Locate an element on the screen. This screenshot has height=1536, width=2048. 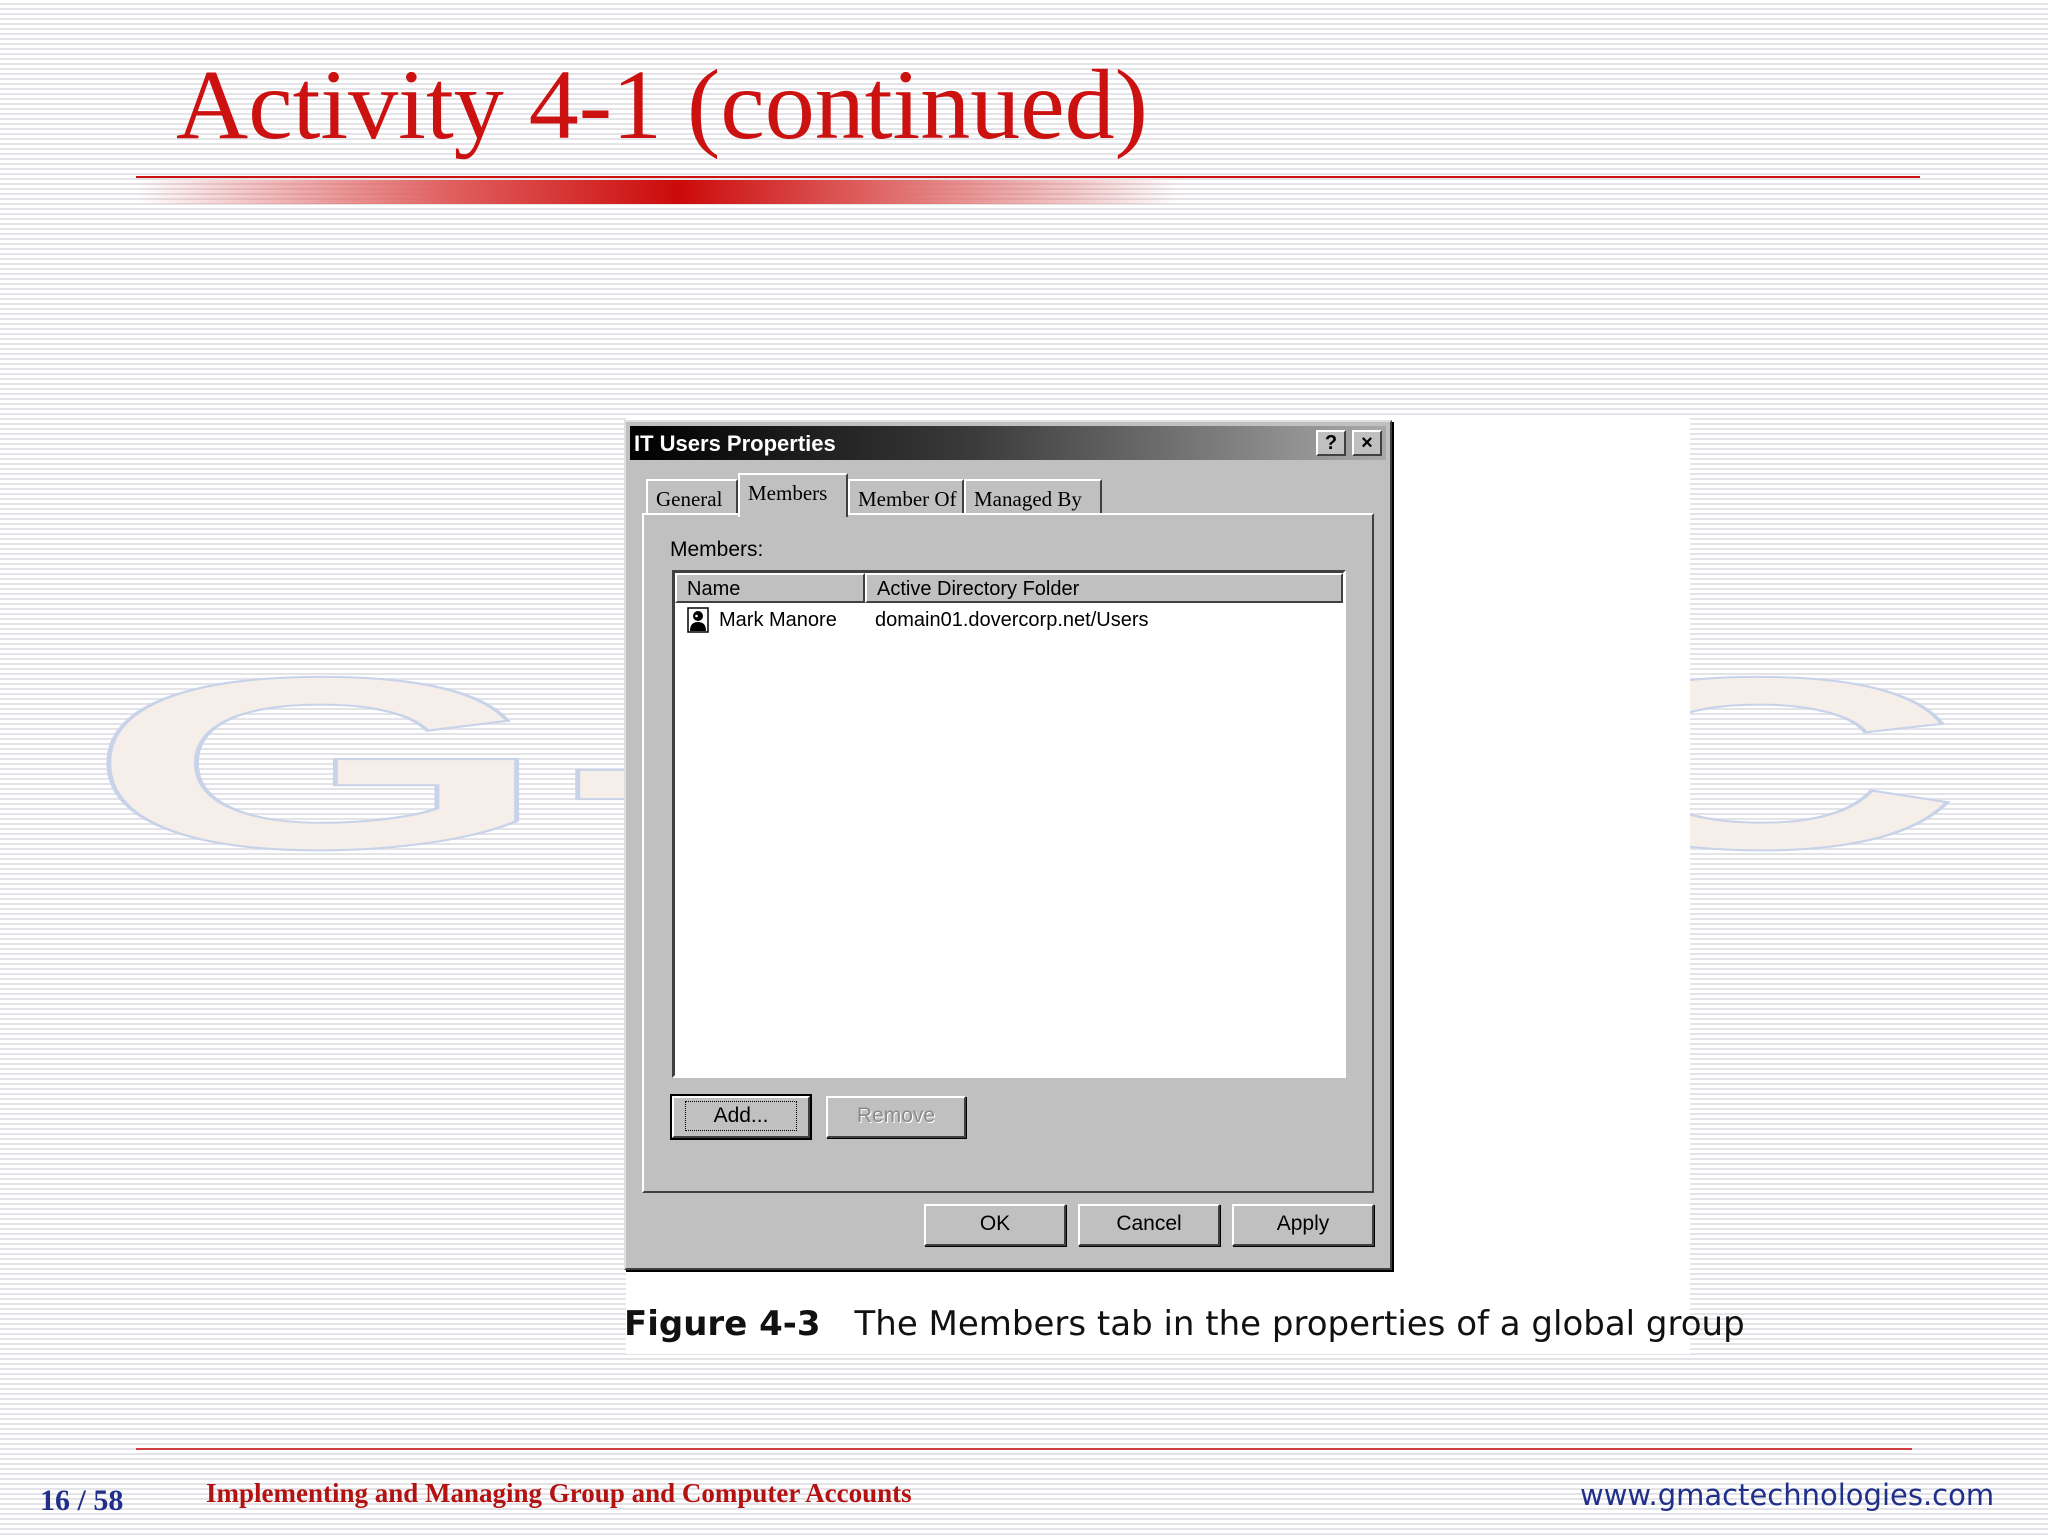
page-number: 16 / 58 is located at coordinates (82, 1500).